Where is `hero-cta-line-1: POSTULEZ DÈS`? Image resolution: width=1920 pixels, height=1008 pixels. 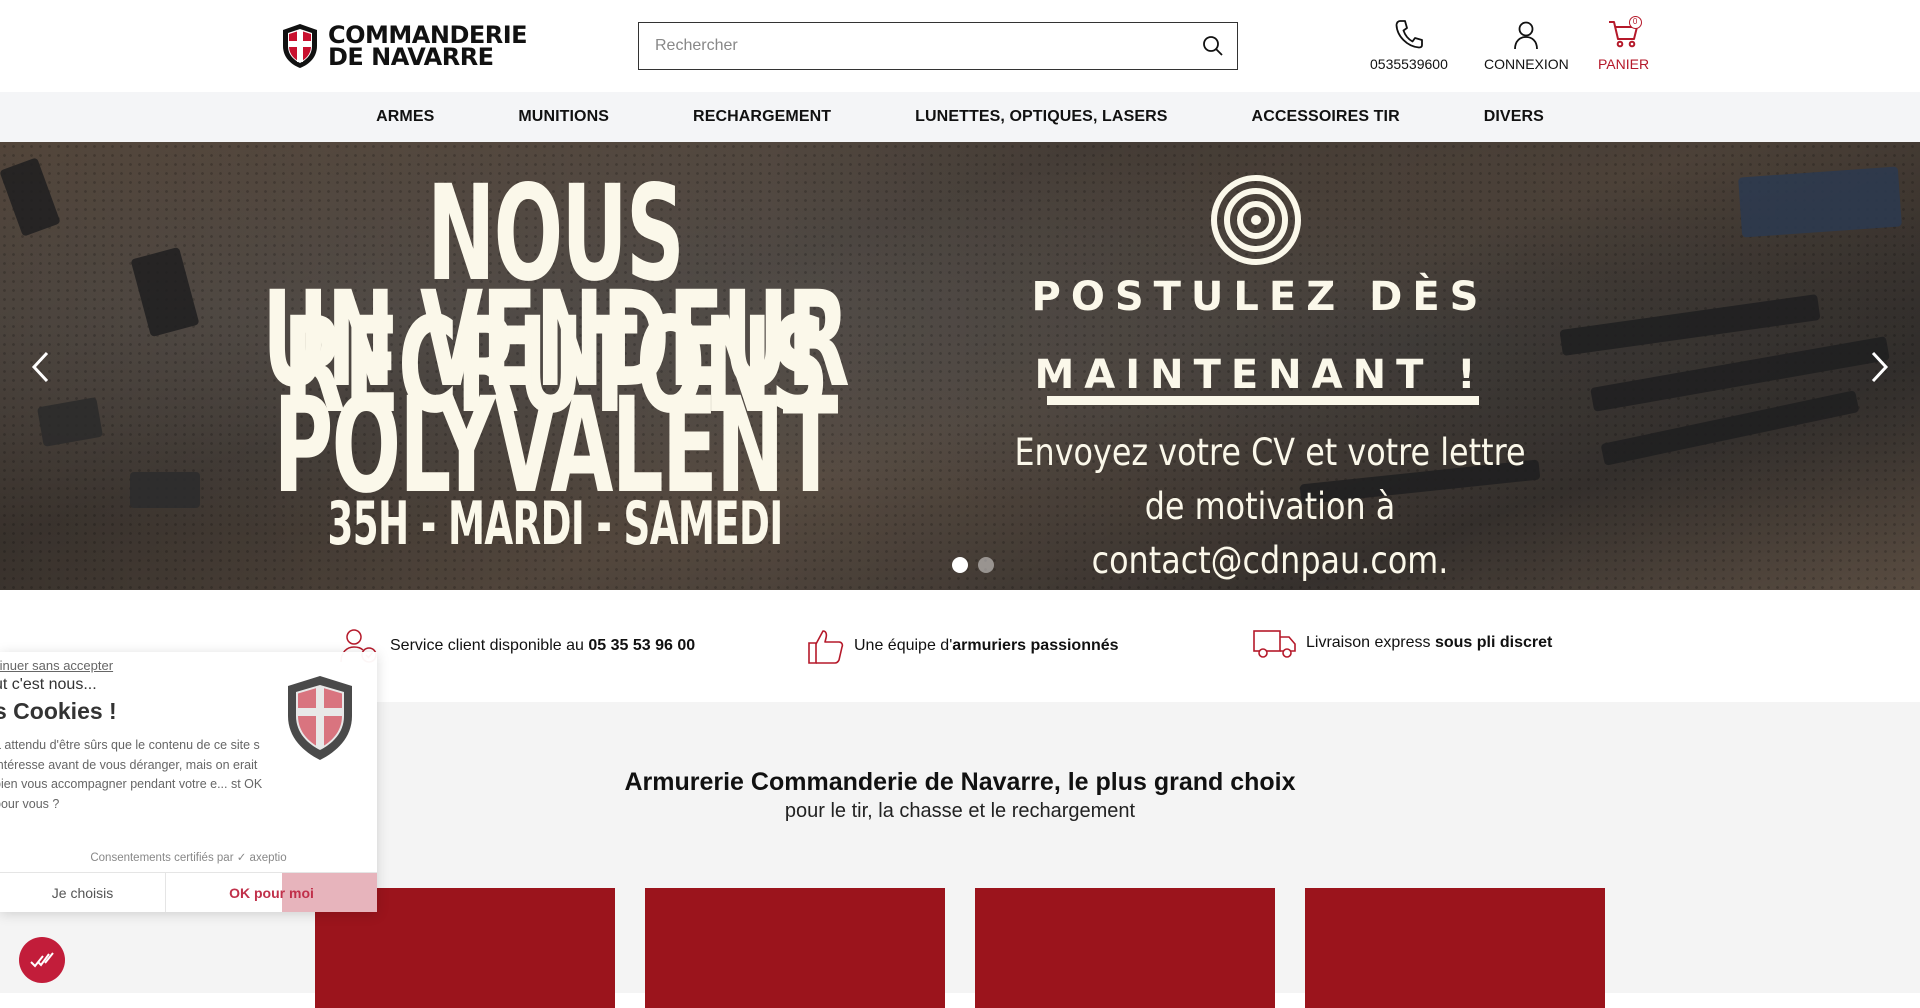 hero-cta-line-1: POSTULEZ DÈS is located at coordinates (1260, 297).